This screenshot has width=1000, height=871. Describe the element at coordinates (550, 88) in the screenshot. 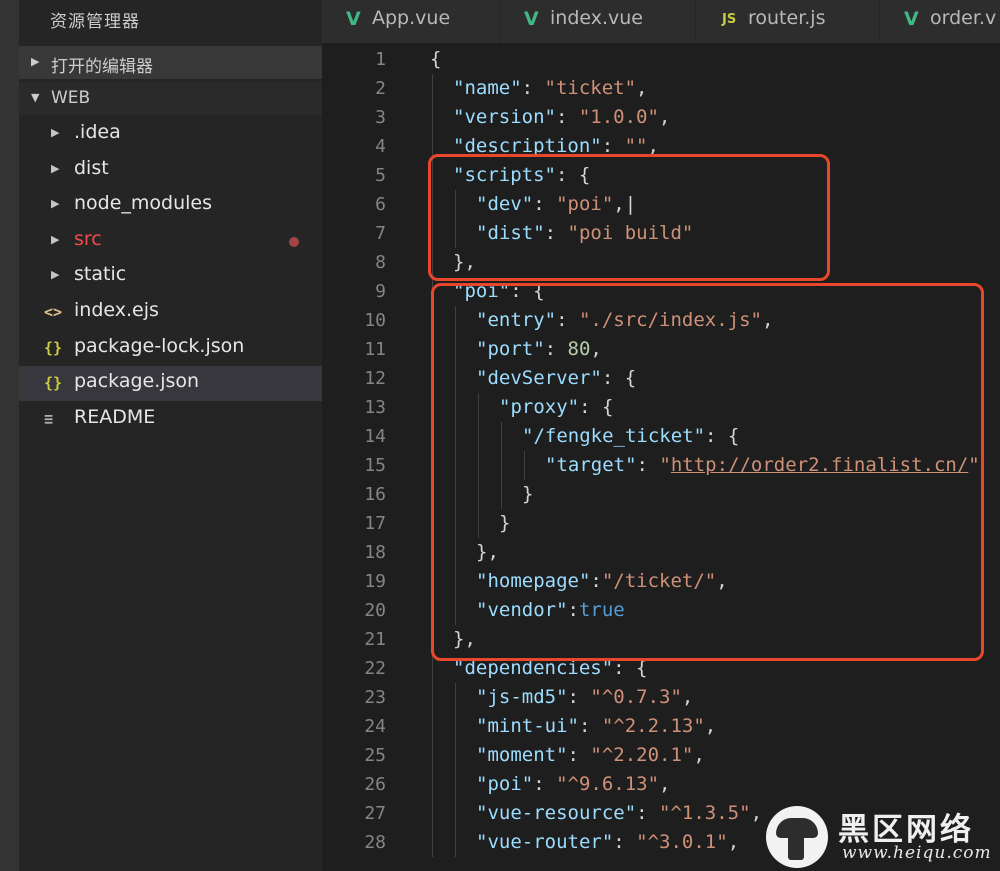

I see `code-text: "name": "ticket",` at that location.